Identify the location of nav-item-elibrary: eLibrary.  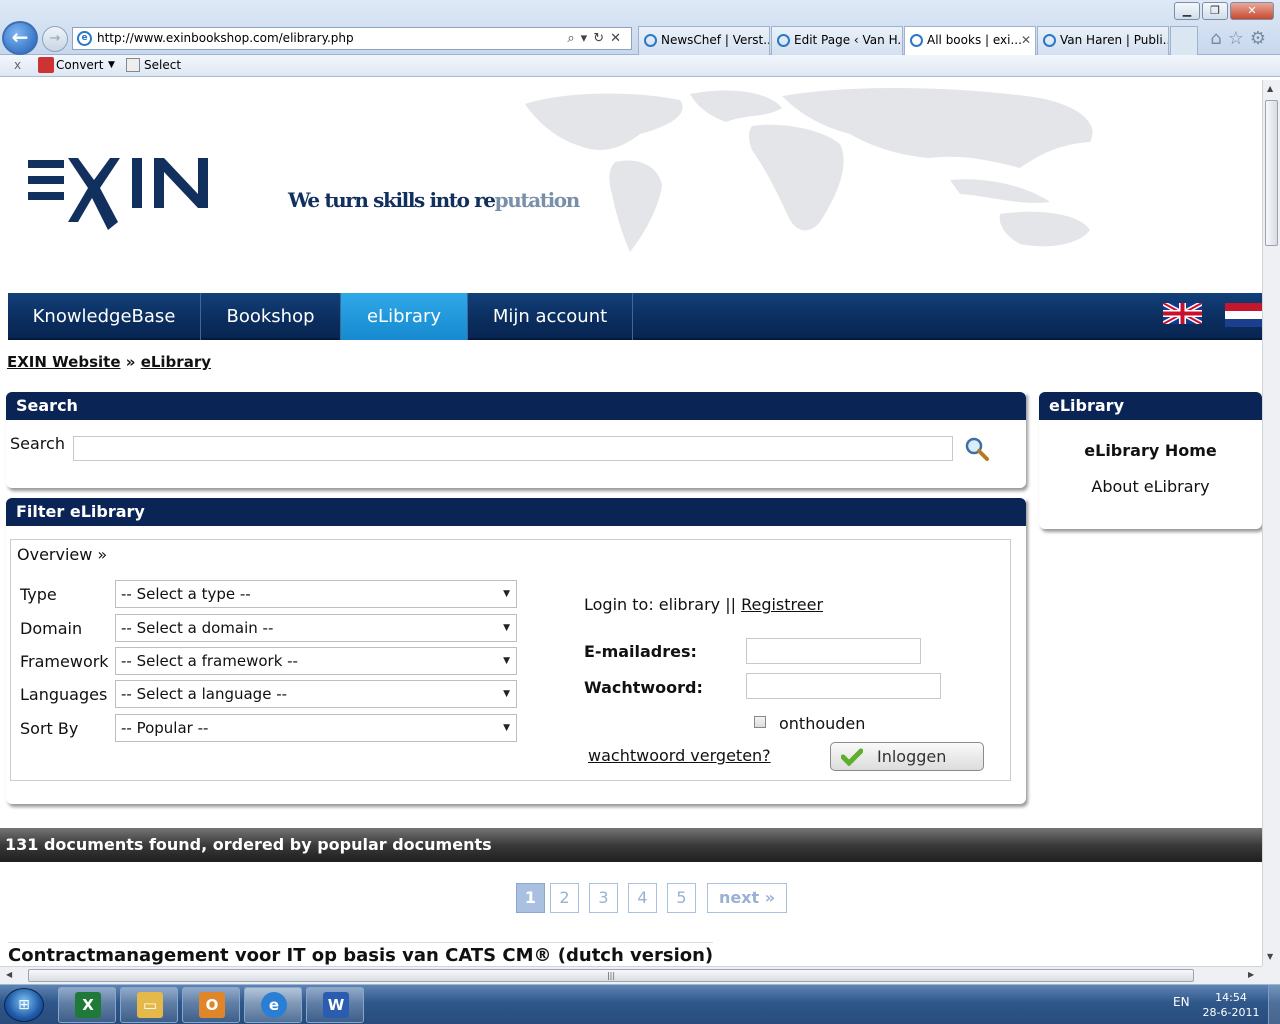
(404, 316).